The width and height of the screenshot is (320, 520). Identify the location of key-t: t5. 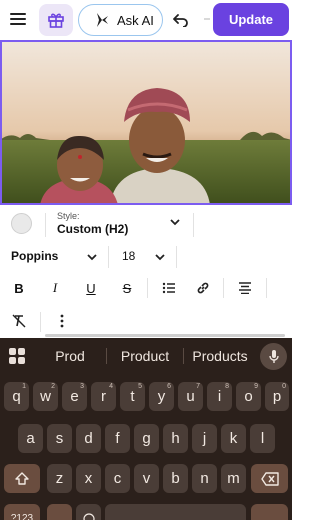
(132, 396).